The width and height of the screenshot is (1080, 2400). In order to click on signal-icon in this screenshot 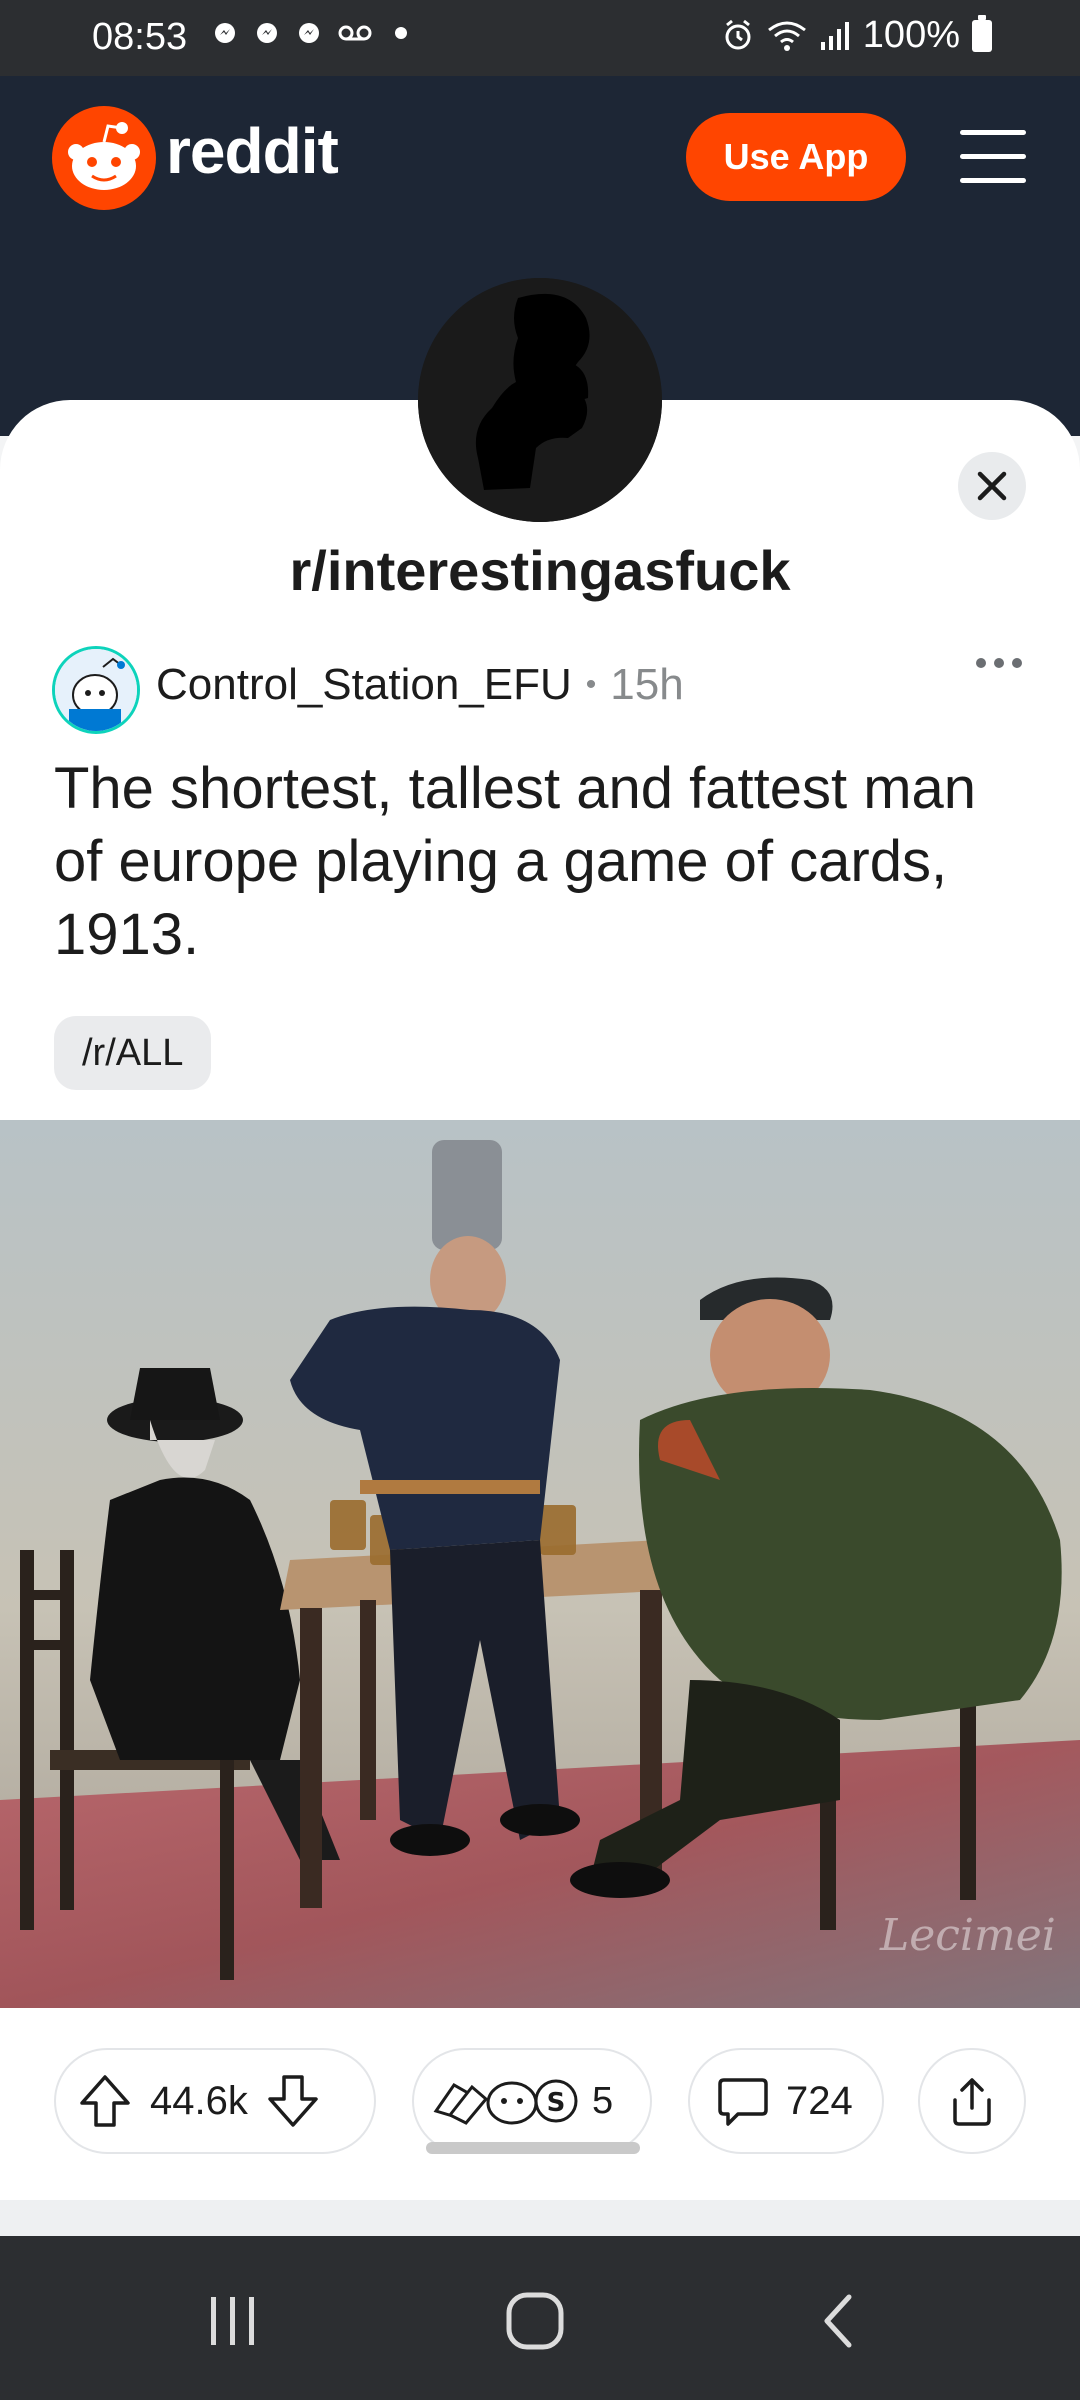, I will do `click(834, 35)`.